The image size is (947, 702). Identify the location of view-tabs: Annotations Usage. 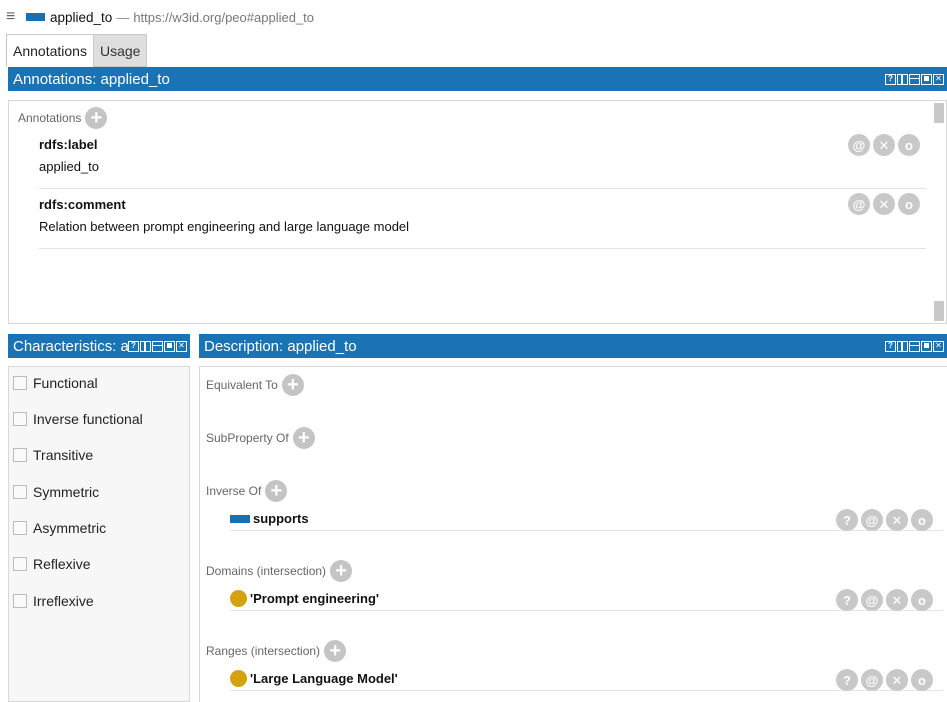
(77, 50).